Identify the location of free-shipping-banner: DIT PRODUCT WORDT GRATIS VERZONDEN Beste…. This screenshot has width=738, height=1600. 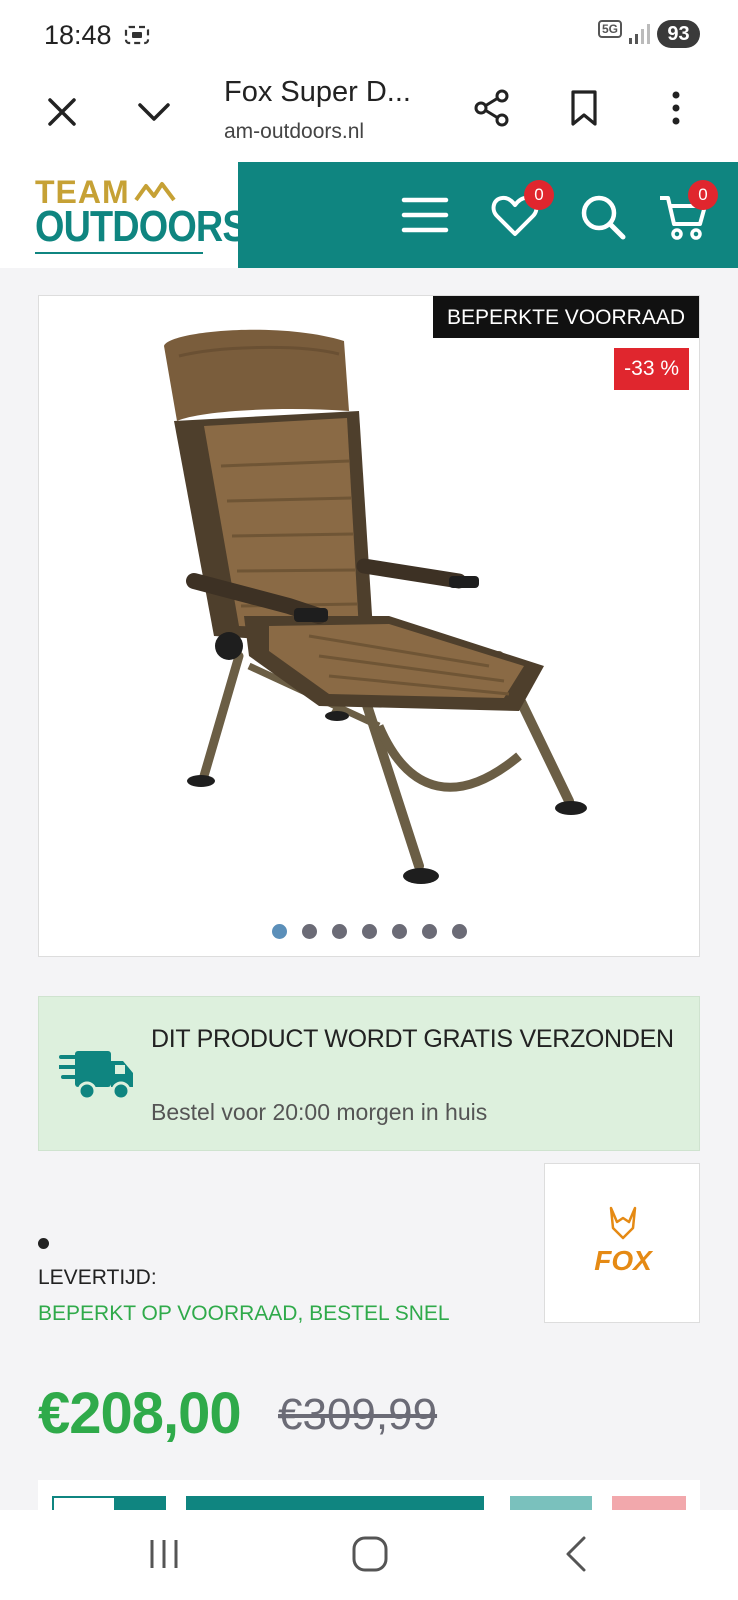
(369, 1073).